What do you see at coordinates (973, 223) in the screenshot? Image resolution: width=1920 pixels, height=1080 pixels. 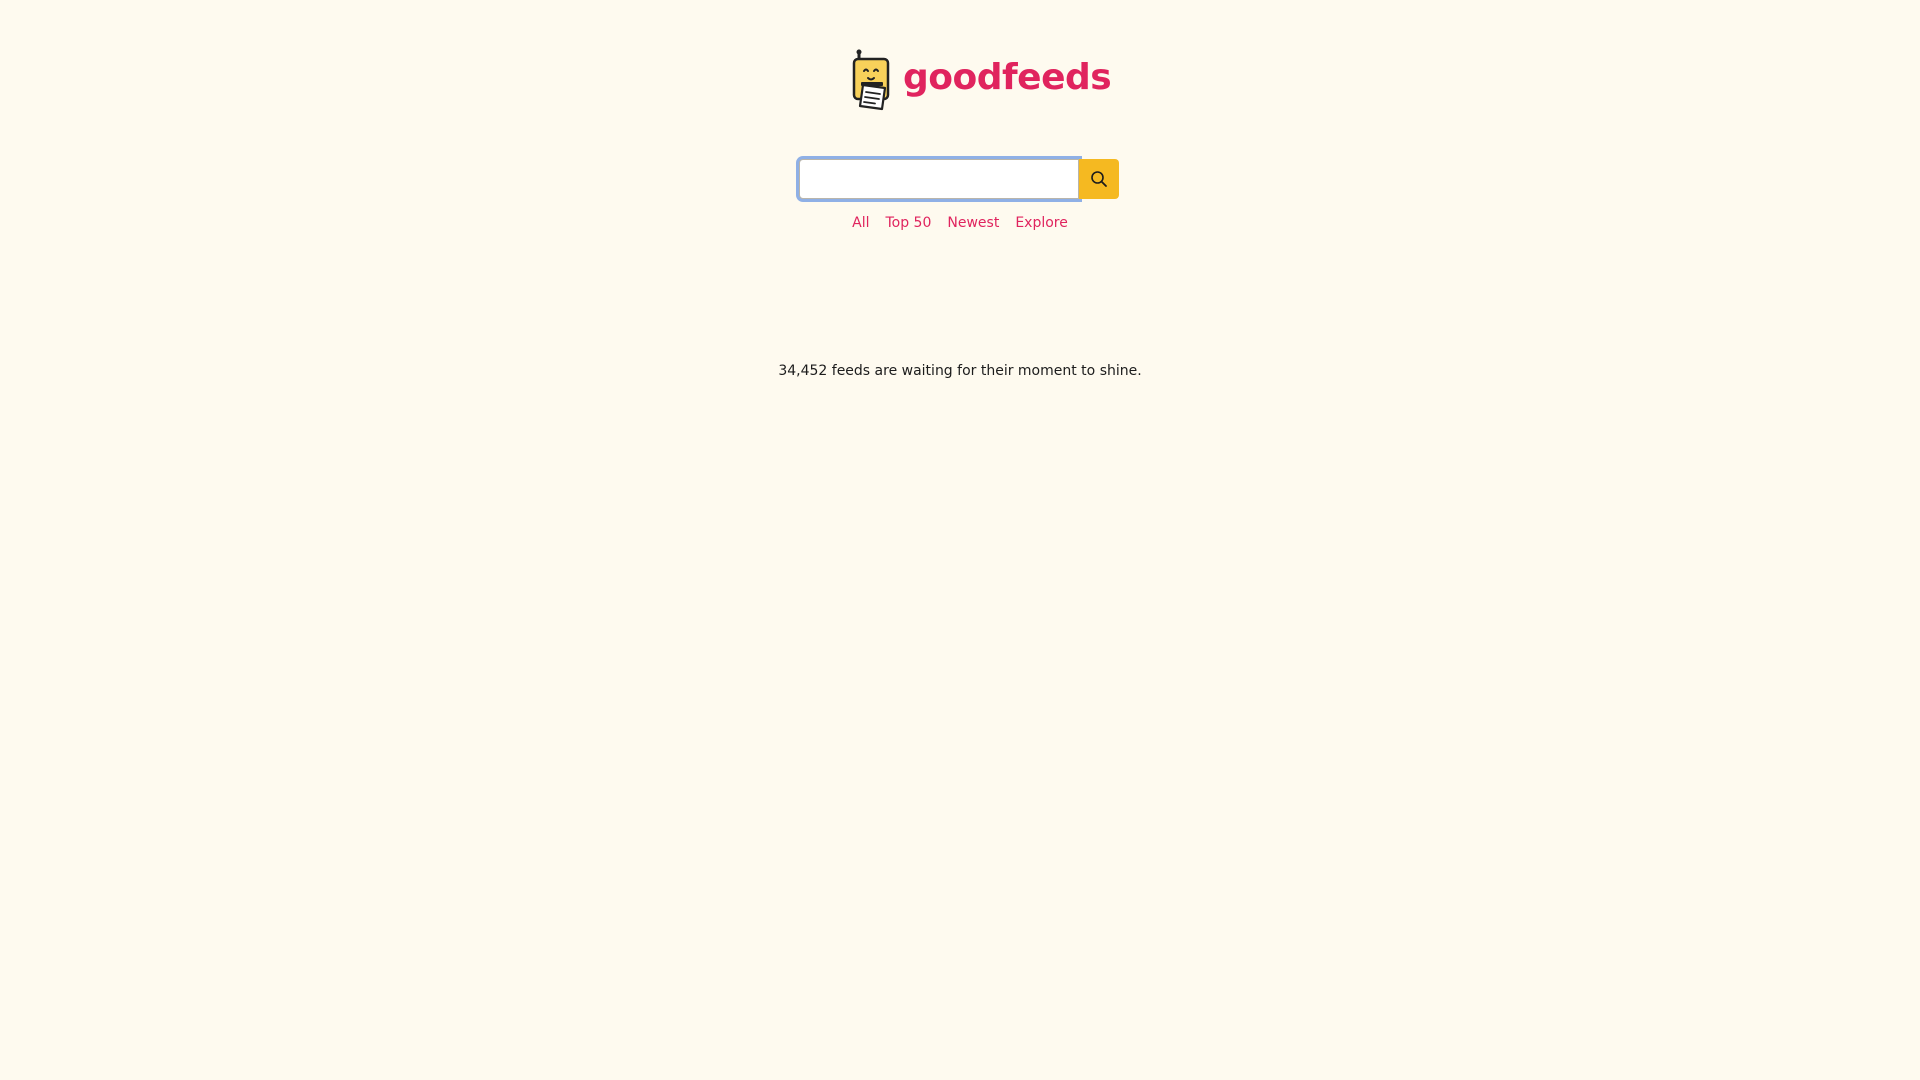 I see `nav-link-newest: Newest` at bounding box center [973, 223].